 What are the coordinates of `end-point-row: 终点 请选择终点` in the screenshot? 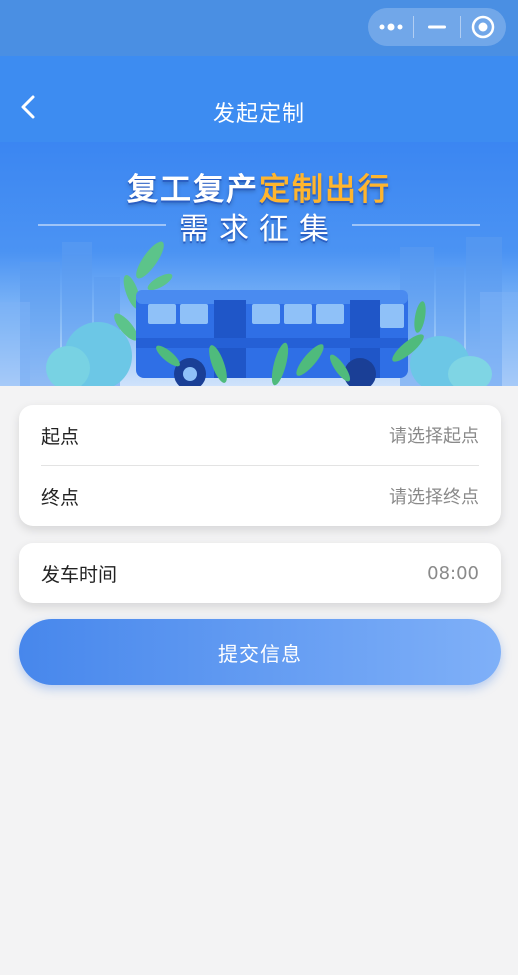 It's located at (260, 496).